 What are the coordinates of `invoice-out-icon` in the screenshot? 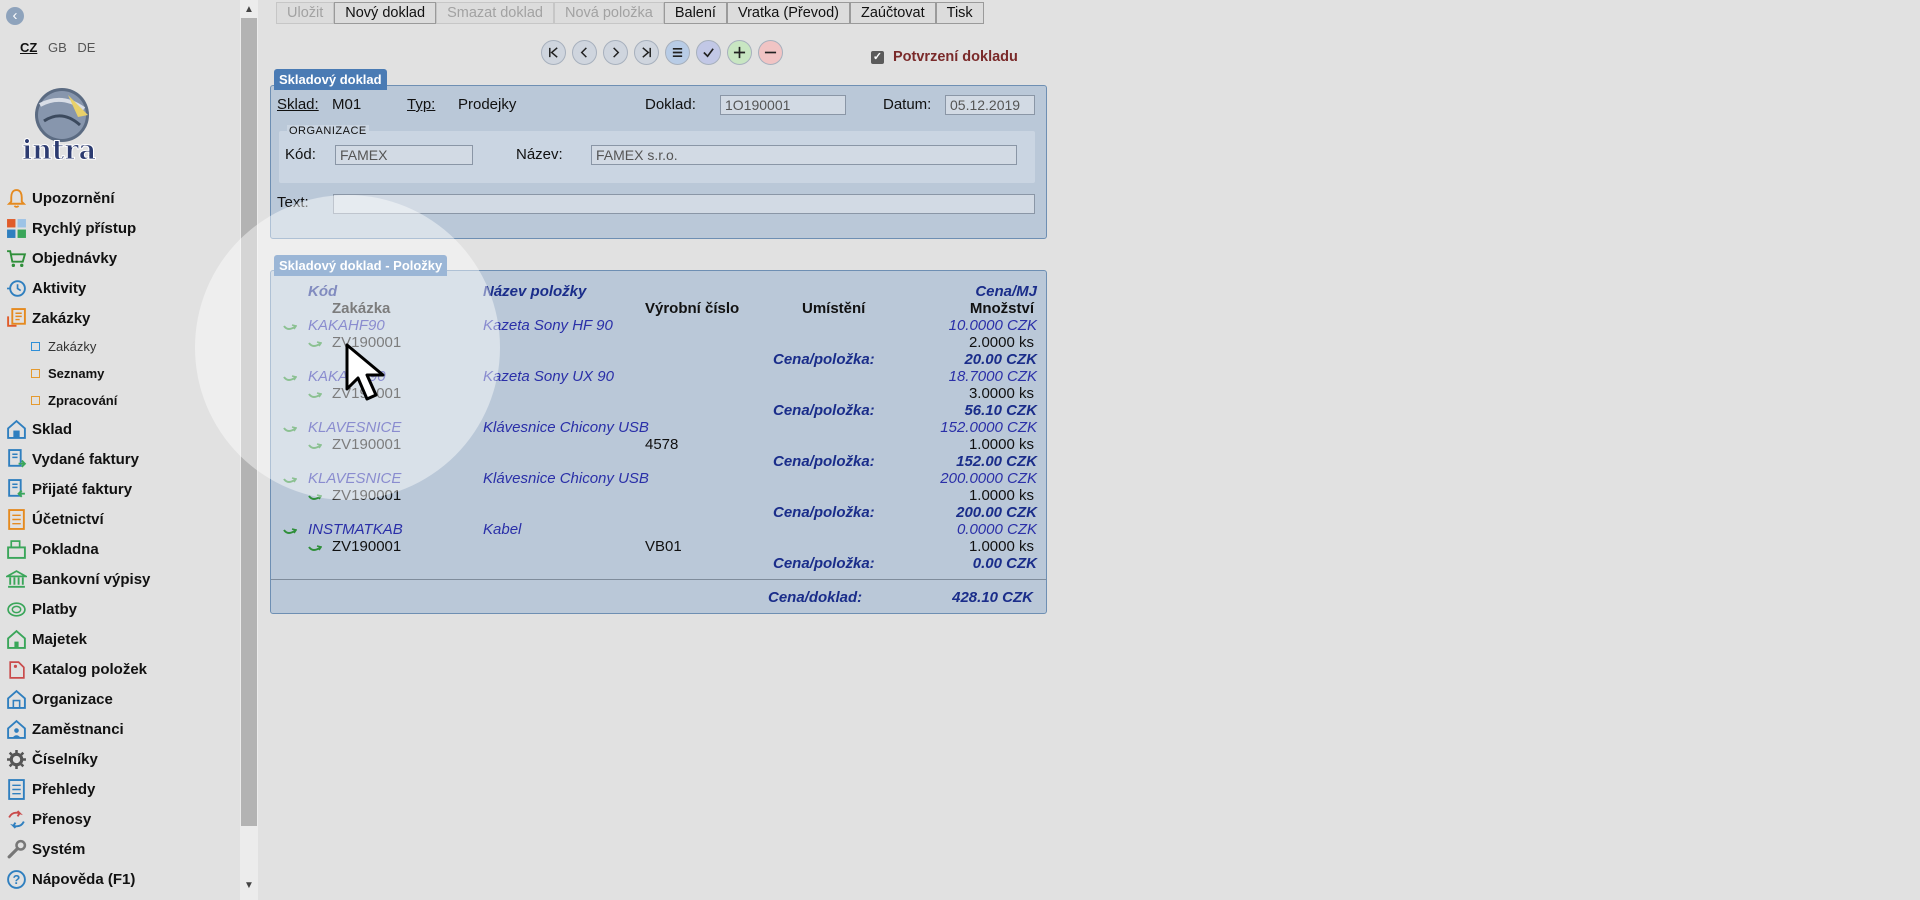 It's located at (16, 459).